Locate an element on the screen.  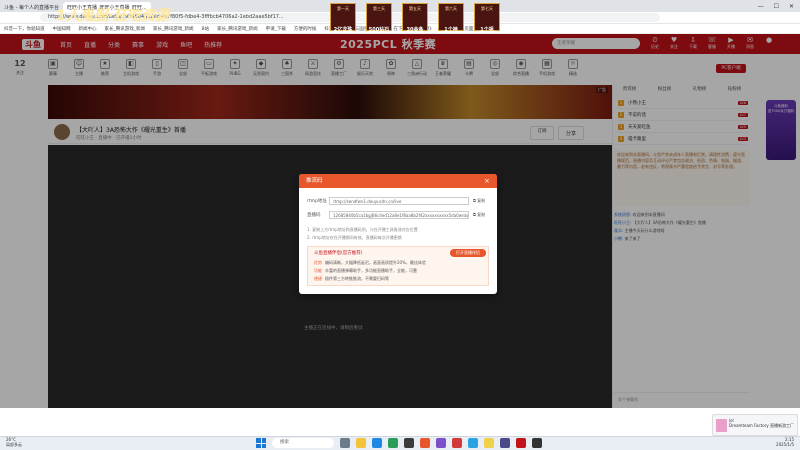
minimize-icon: — is located at coordinates (761, 6).